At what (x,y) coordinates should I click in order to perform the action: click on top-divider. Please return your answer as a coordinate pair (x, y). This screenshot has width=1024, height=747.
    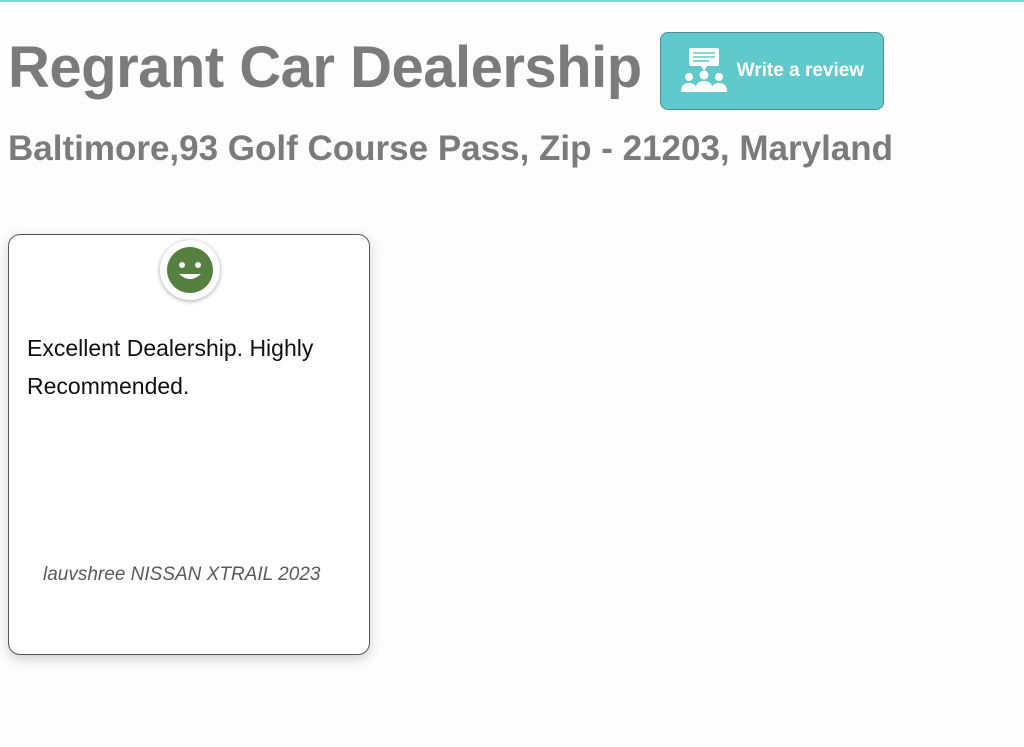
    Looking at the image, I should click on (512, 1).